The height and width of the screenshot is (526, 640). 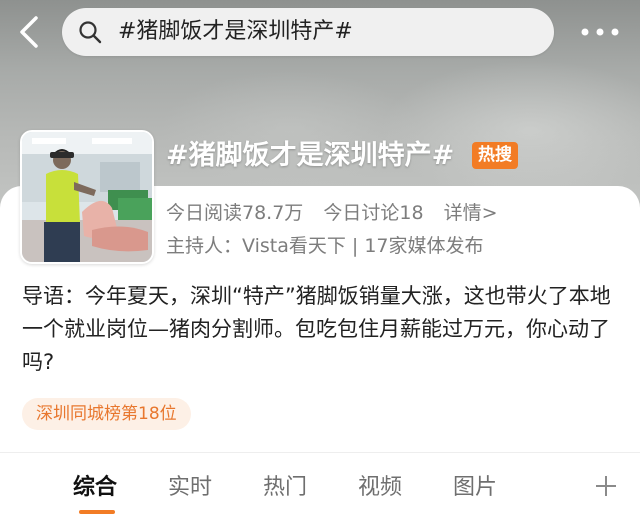 I want to click on tab-hot: 热门, so click(x=285, y=488).